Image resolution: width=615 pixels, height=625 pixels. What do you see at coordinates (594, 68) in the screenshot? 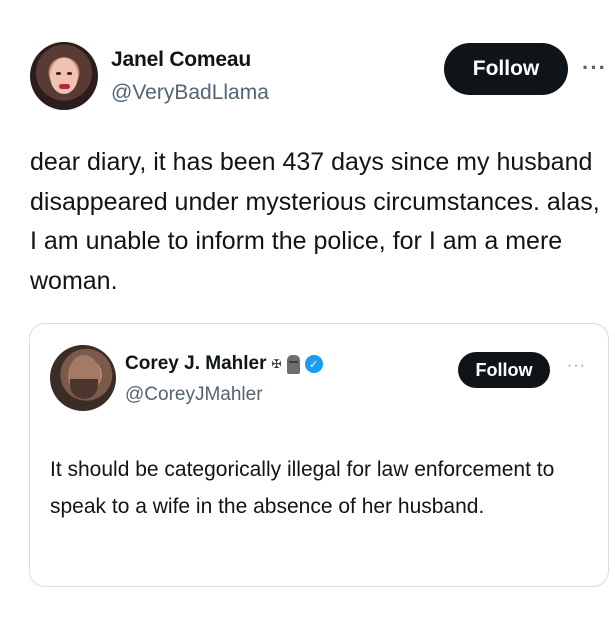
I see `more-options-icon: ···` at bounding box center [594, 68].